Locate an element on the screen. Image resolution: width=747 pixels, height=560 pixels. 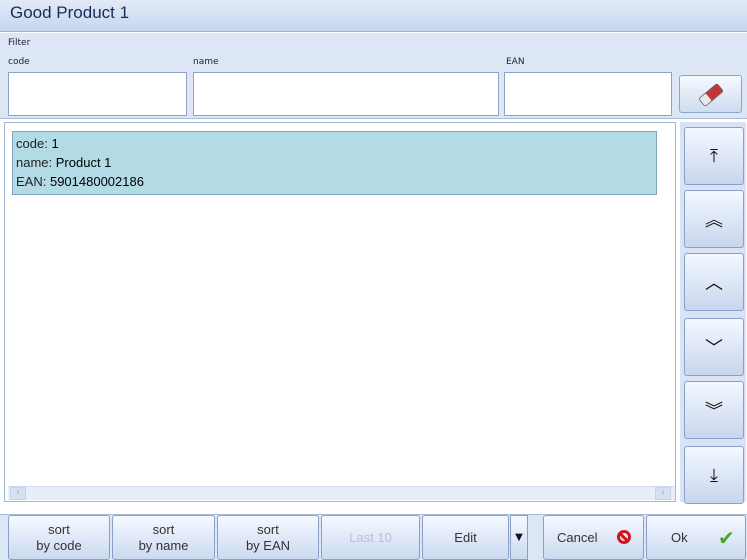
last-button: ⤓ is located at coordinates (714, 475).